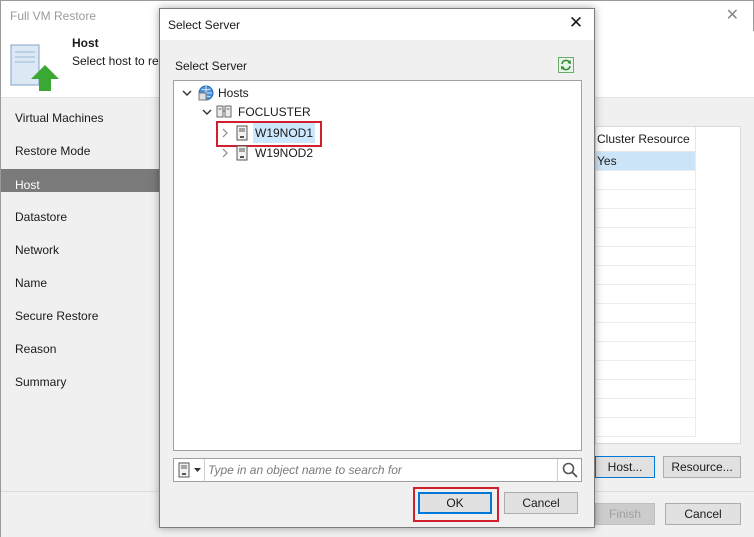  Describe the element at coordinates (703, 514) in the screenshot. I see `wizard-cancel-button: Cancel` at that location.